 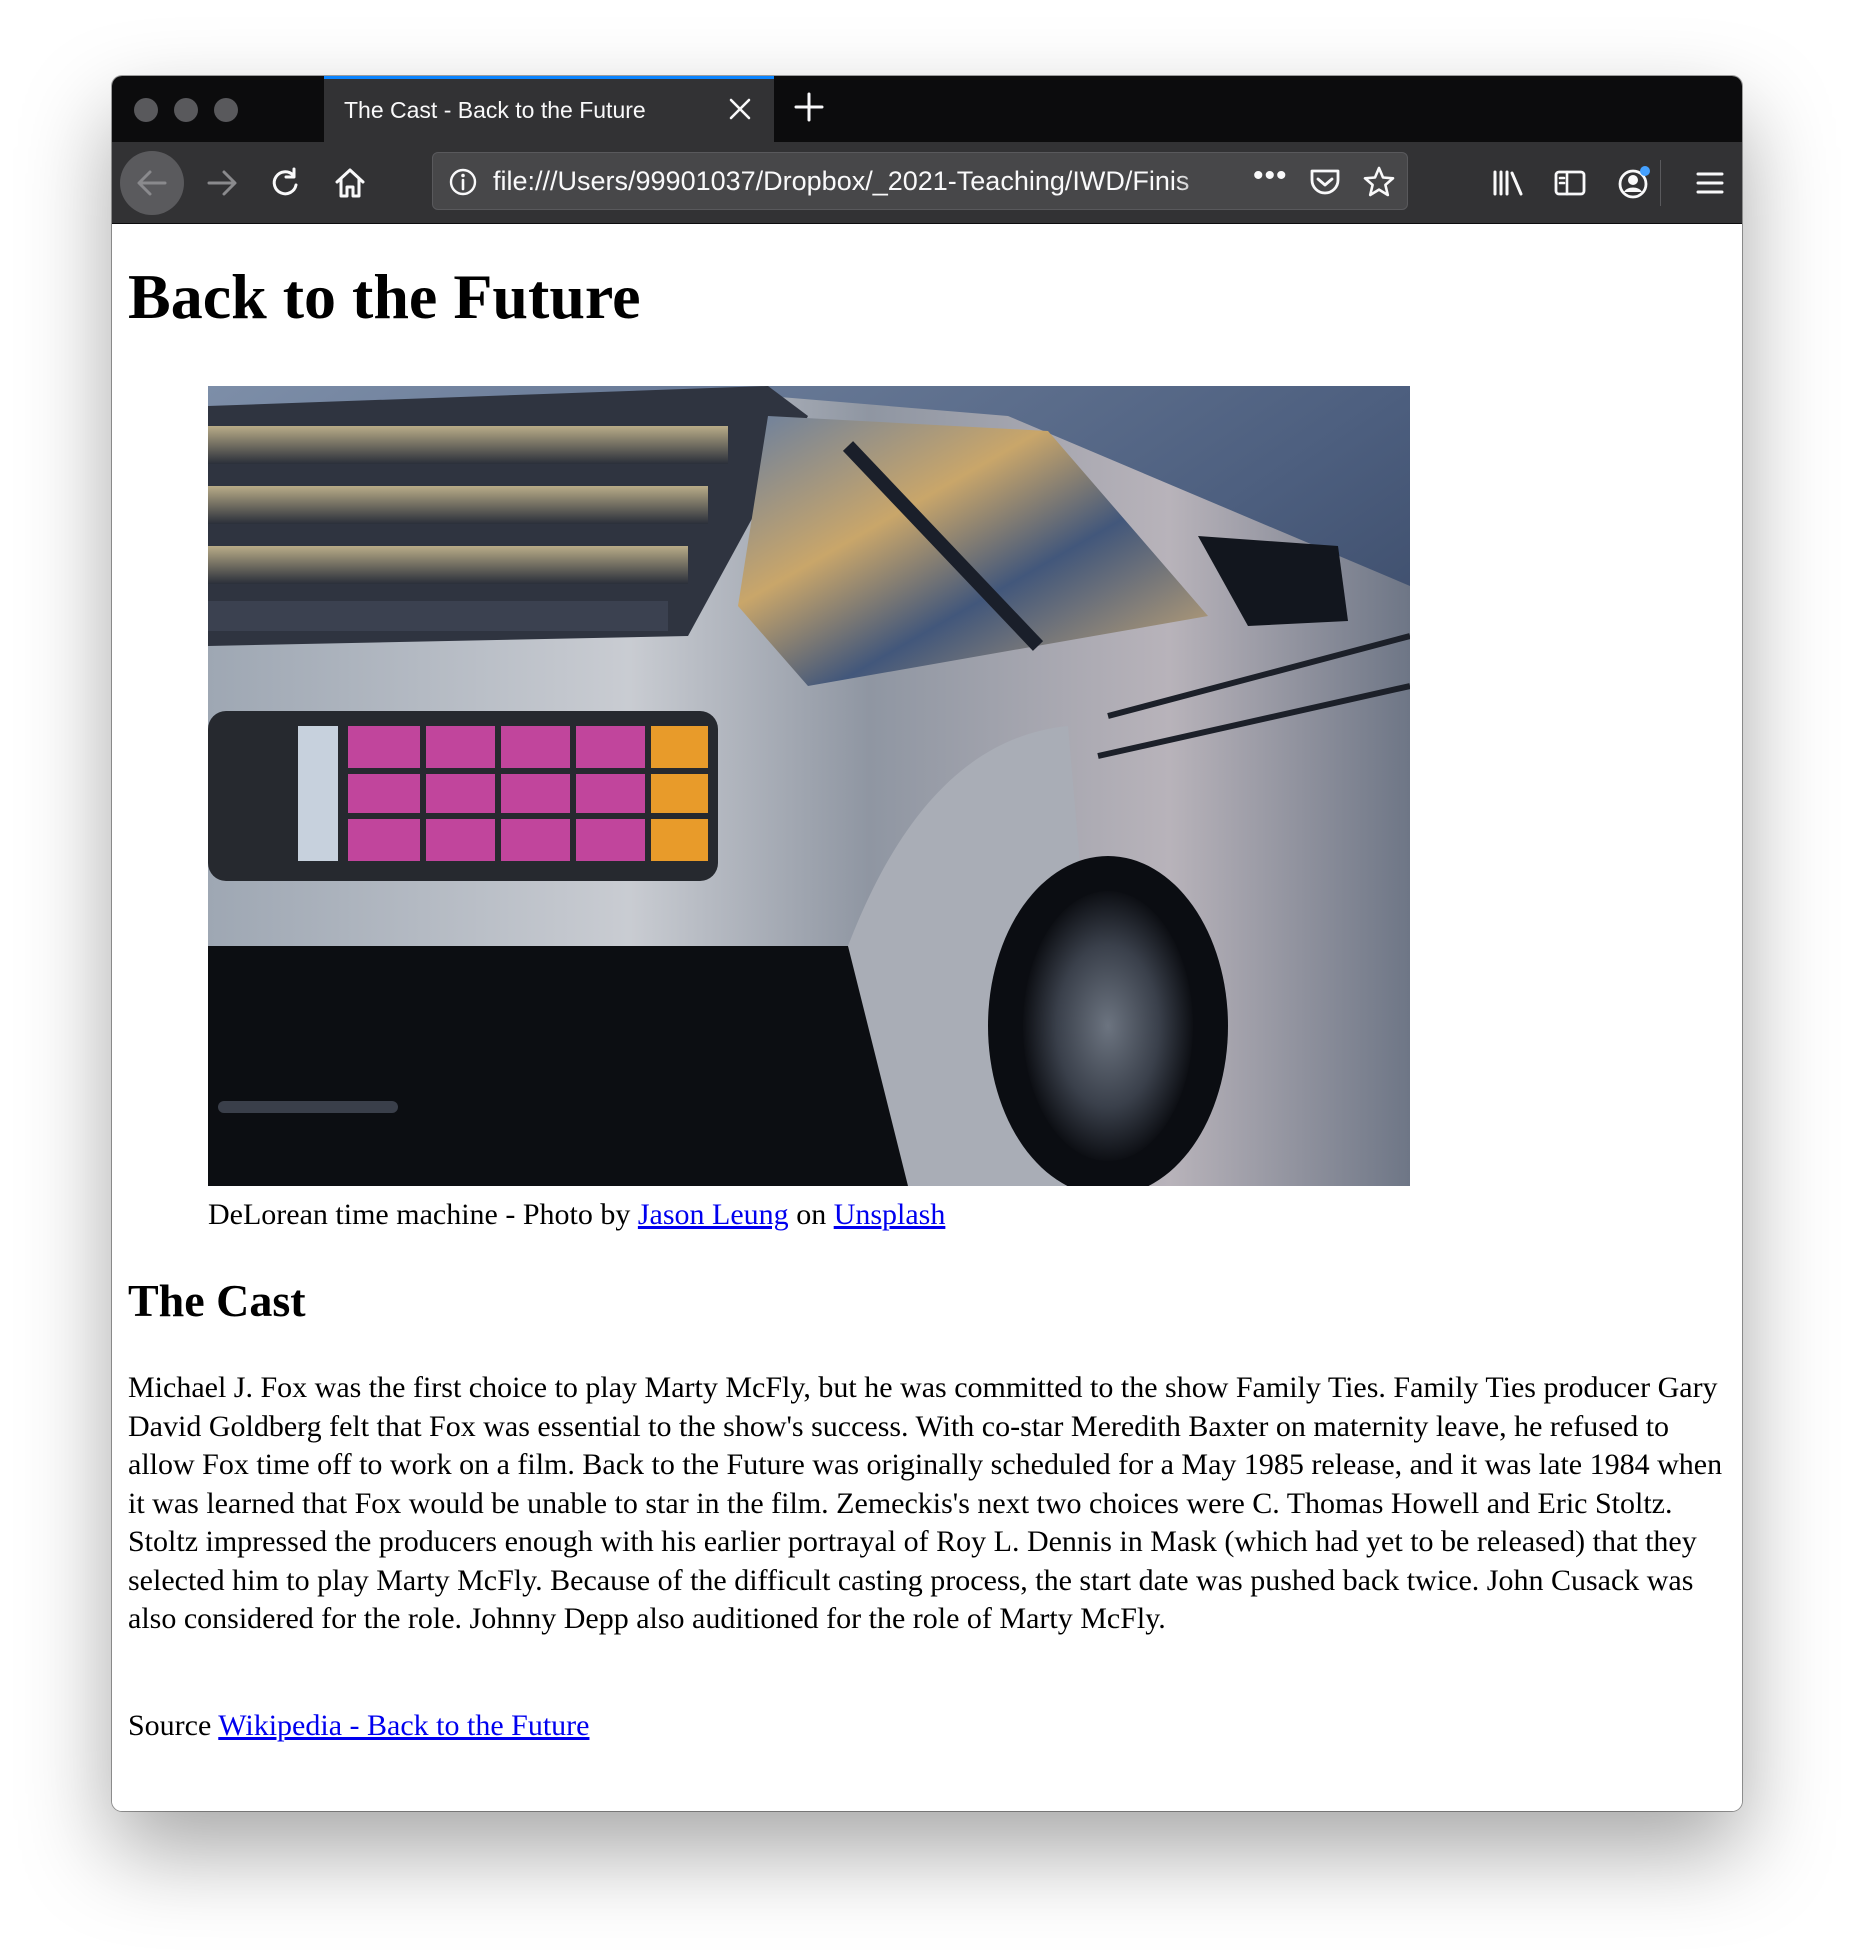 I want to click on home-button, so click(x=350, y=183).